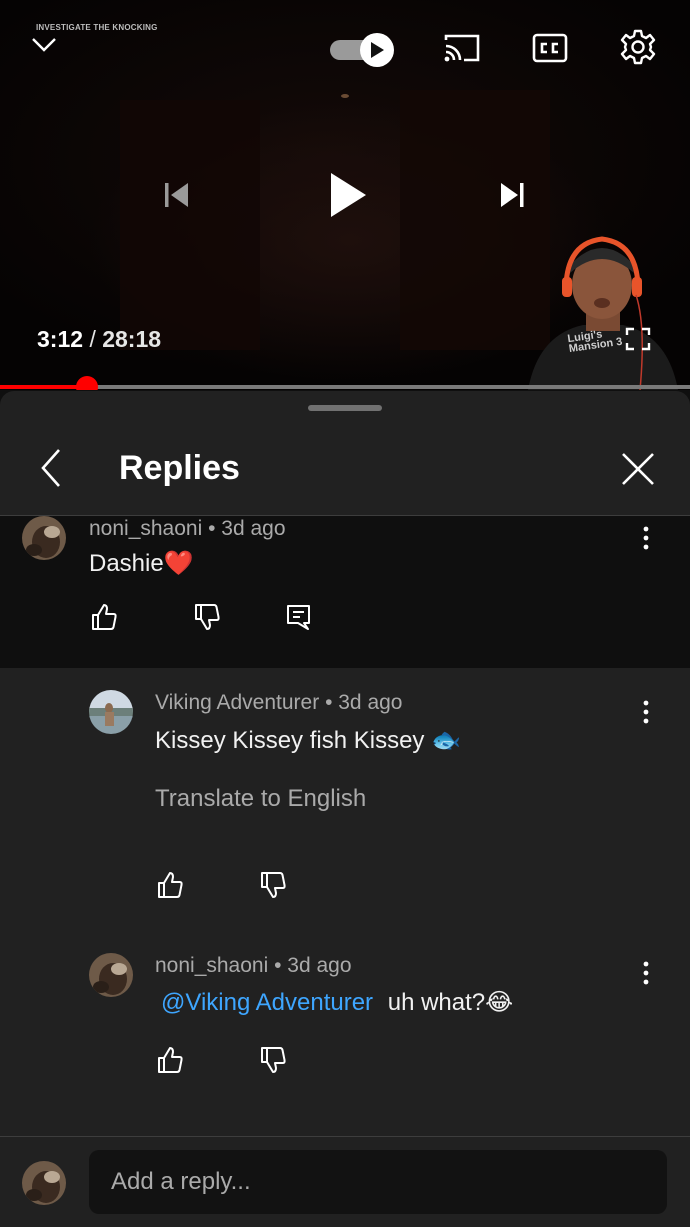  I want to click on comment-author: noni_shaoni, so click(145, 528).